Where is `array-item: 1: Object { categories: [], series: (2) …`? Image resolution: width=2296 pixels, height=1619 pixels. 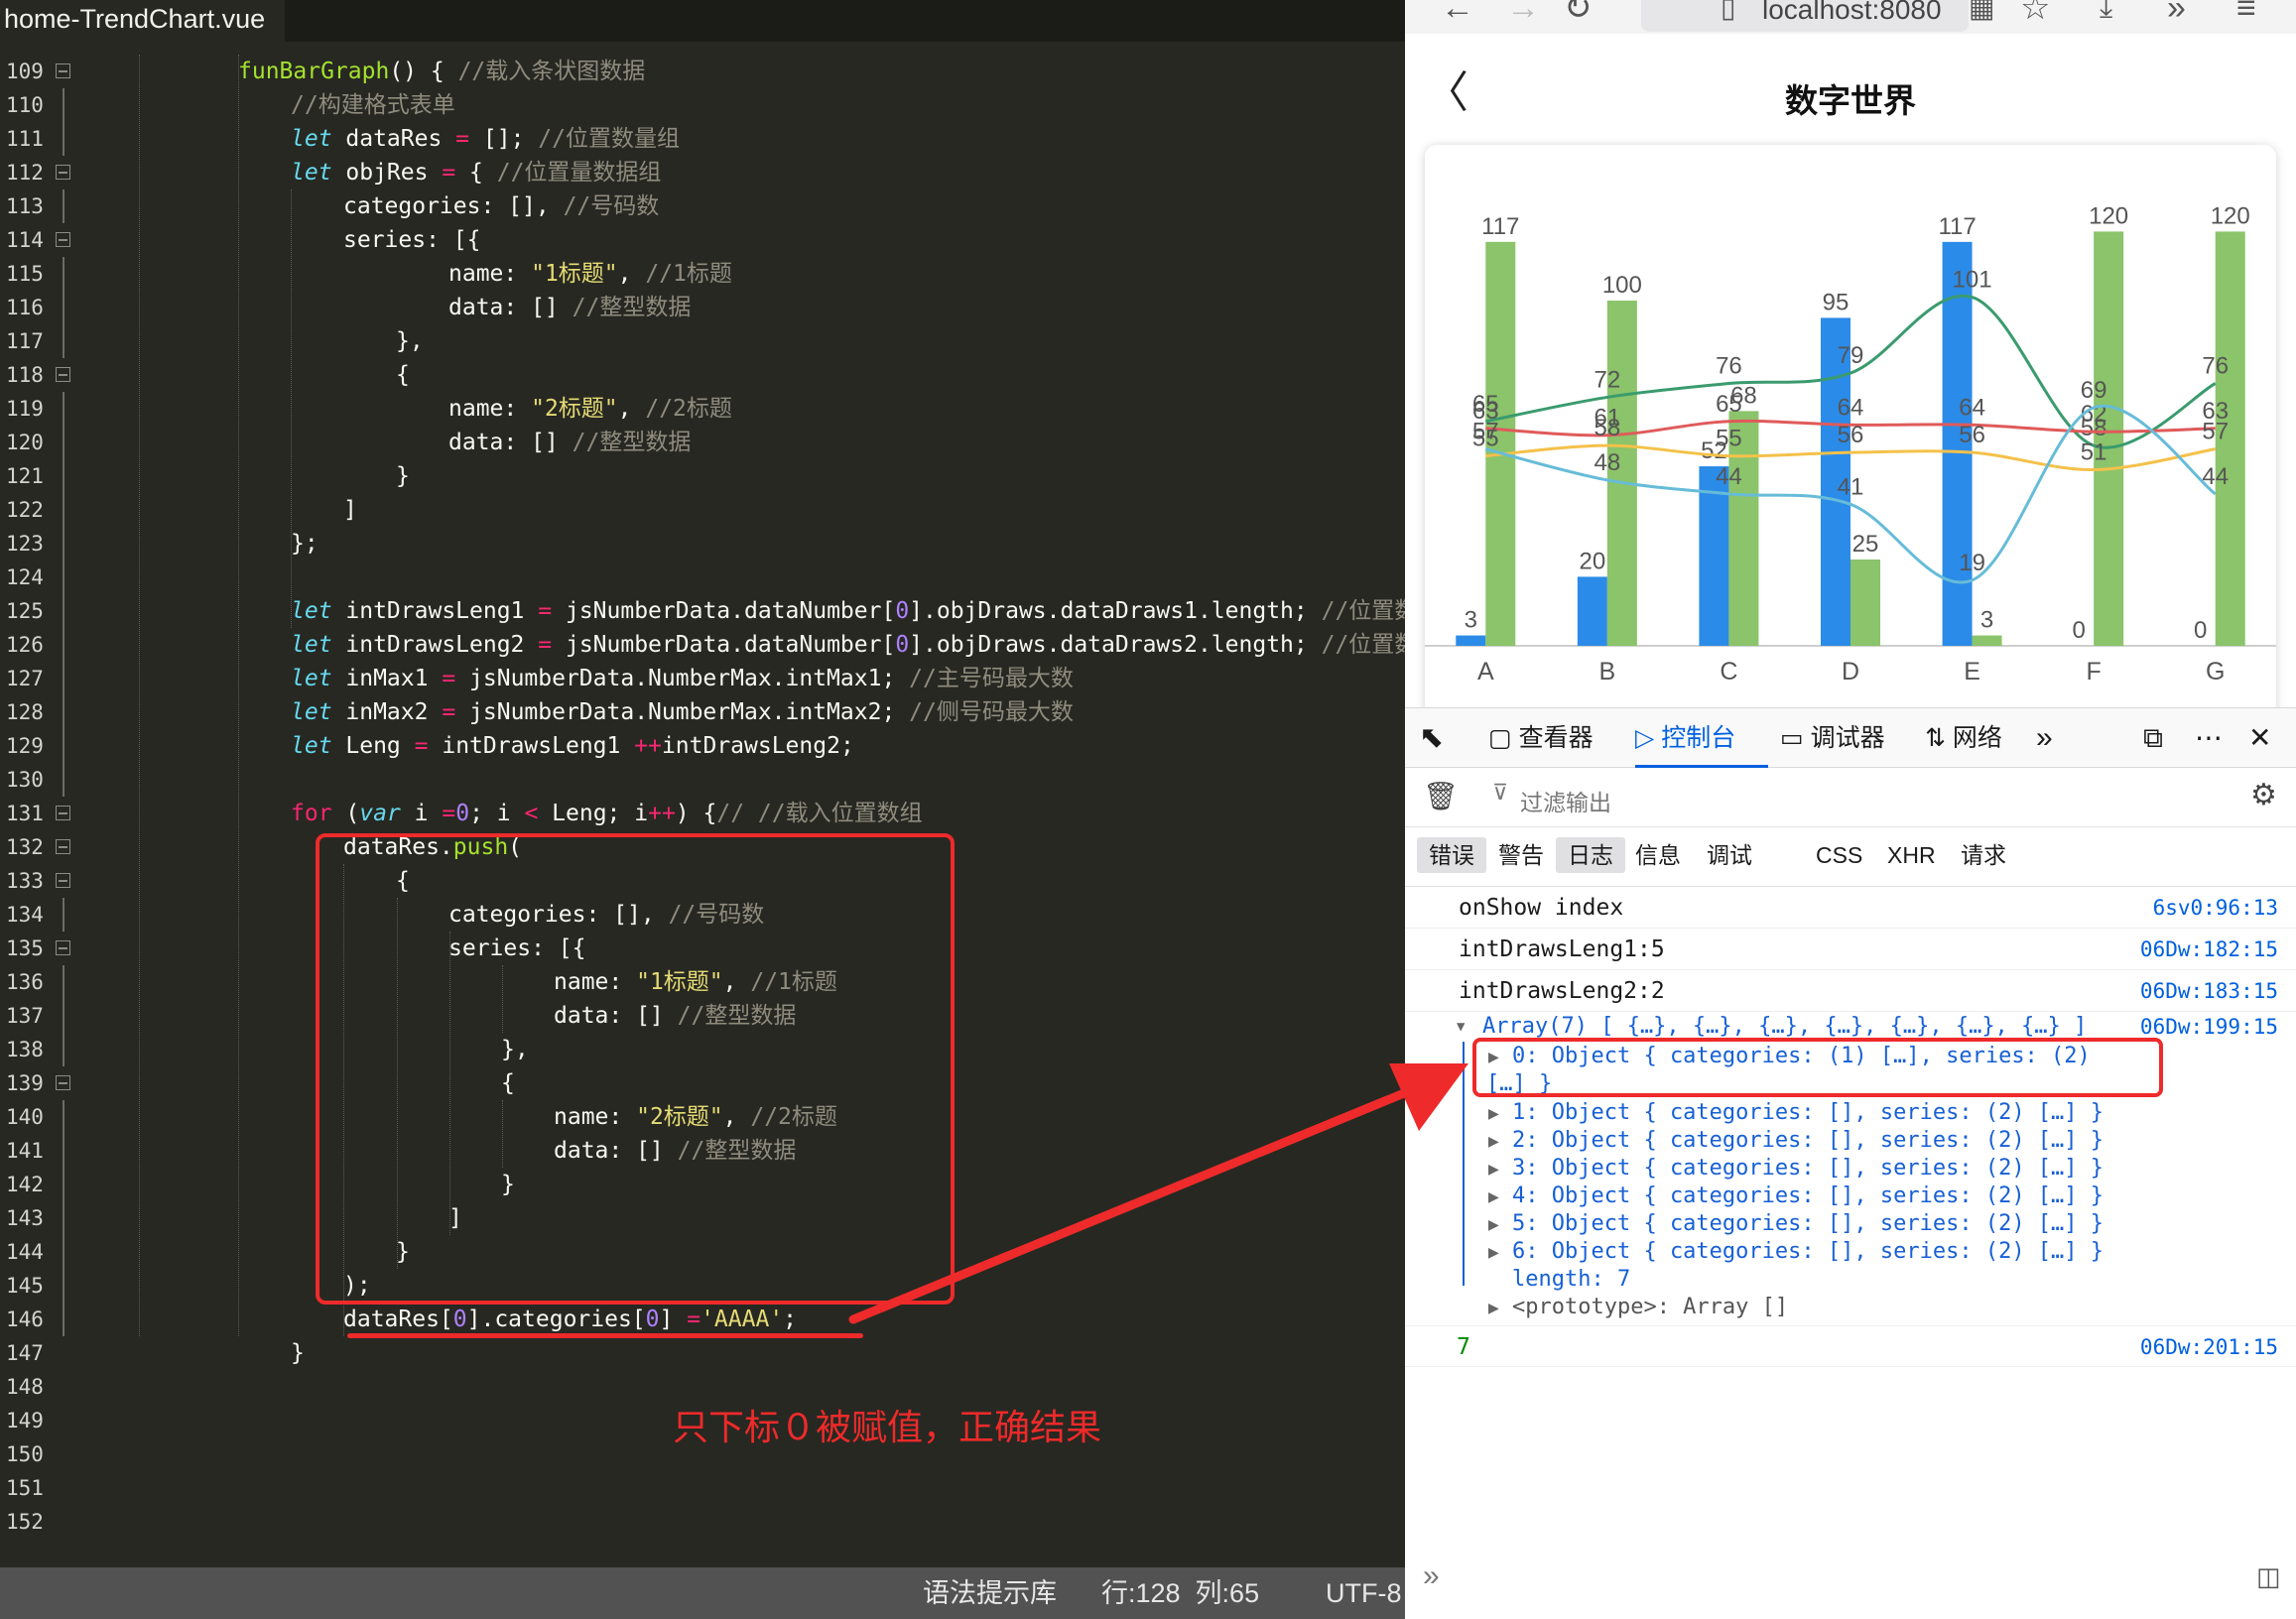
array-item: 1: Object { categories: [], series: (2) … is located at coordinates (1808, 1113).